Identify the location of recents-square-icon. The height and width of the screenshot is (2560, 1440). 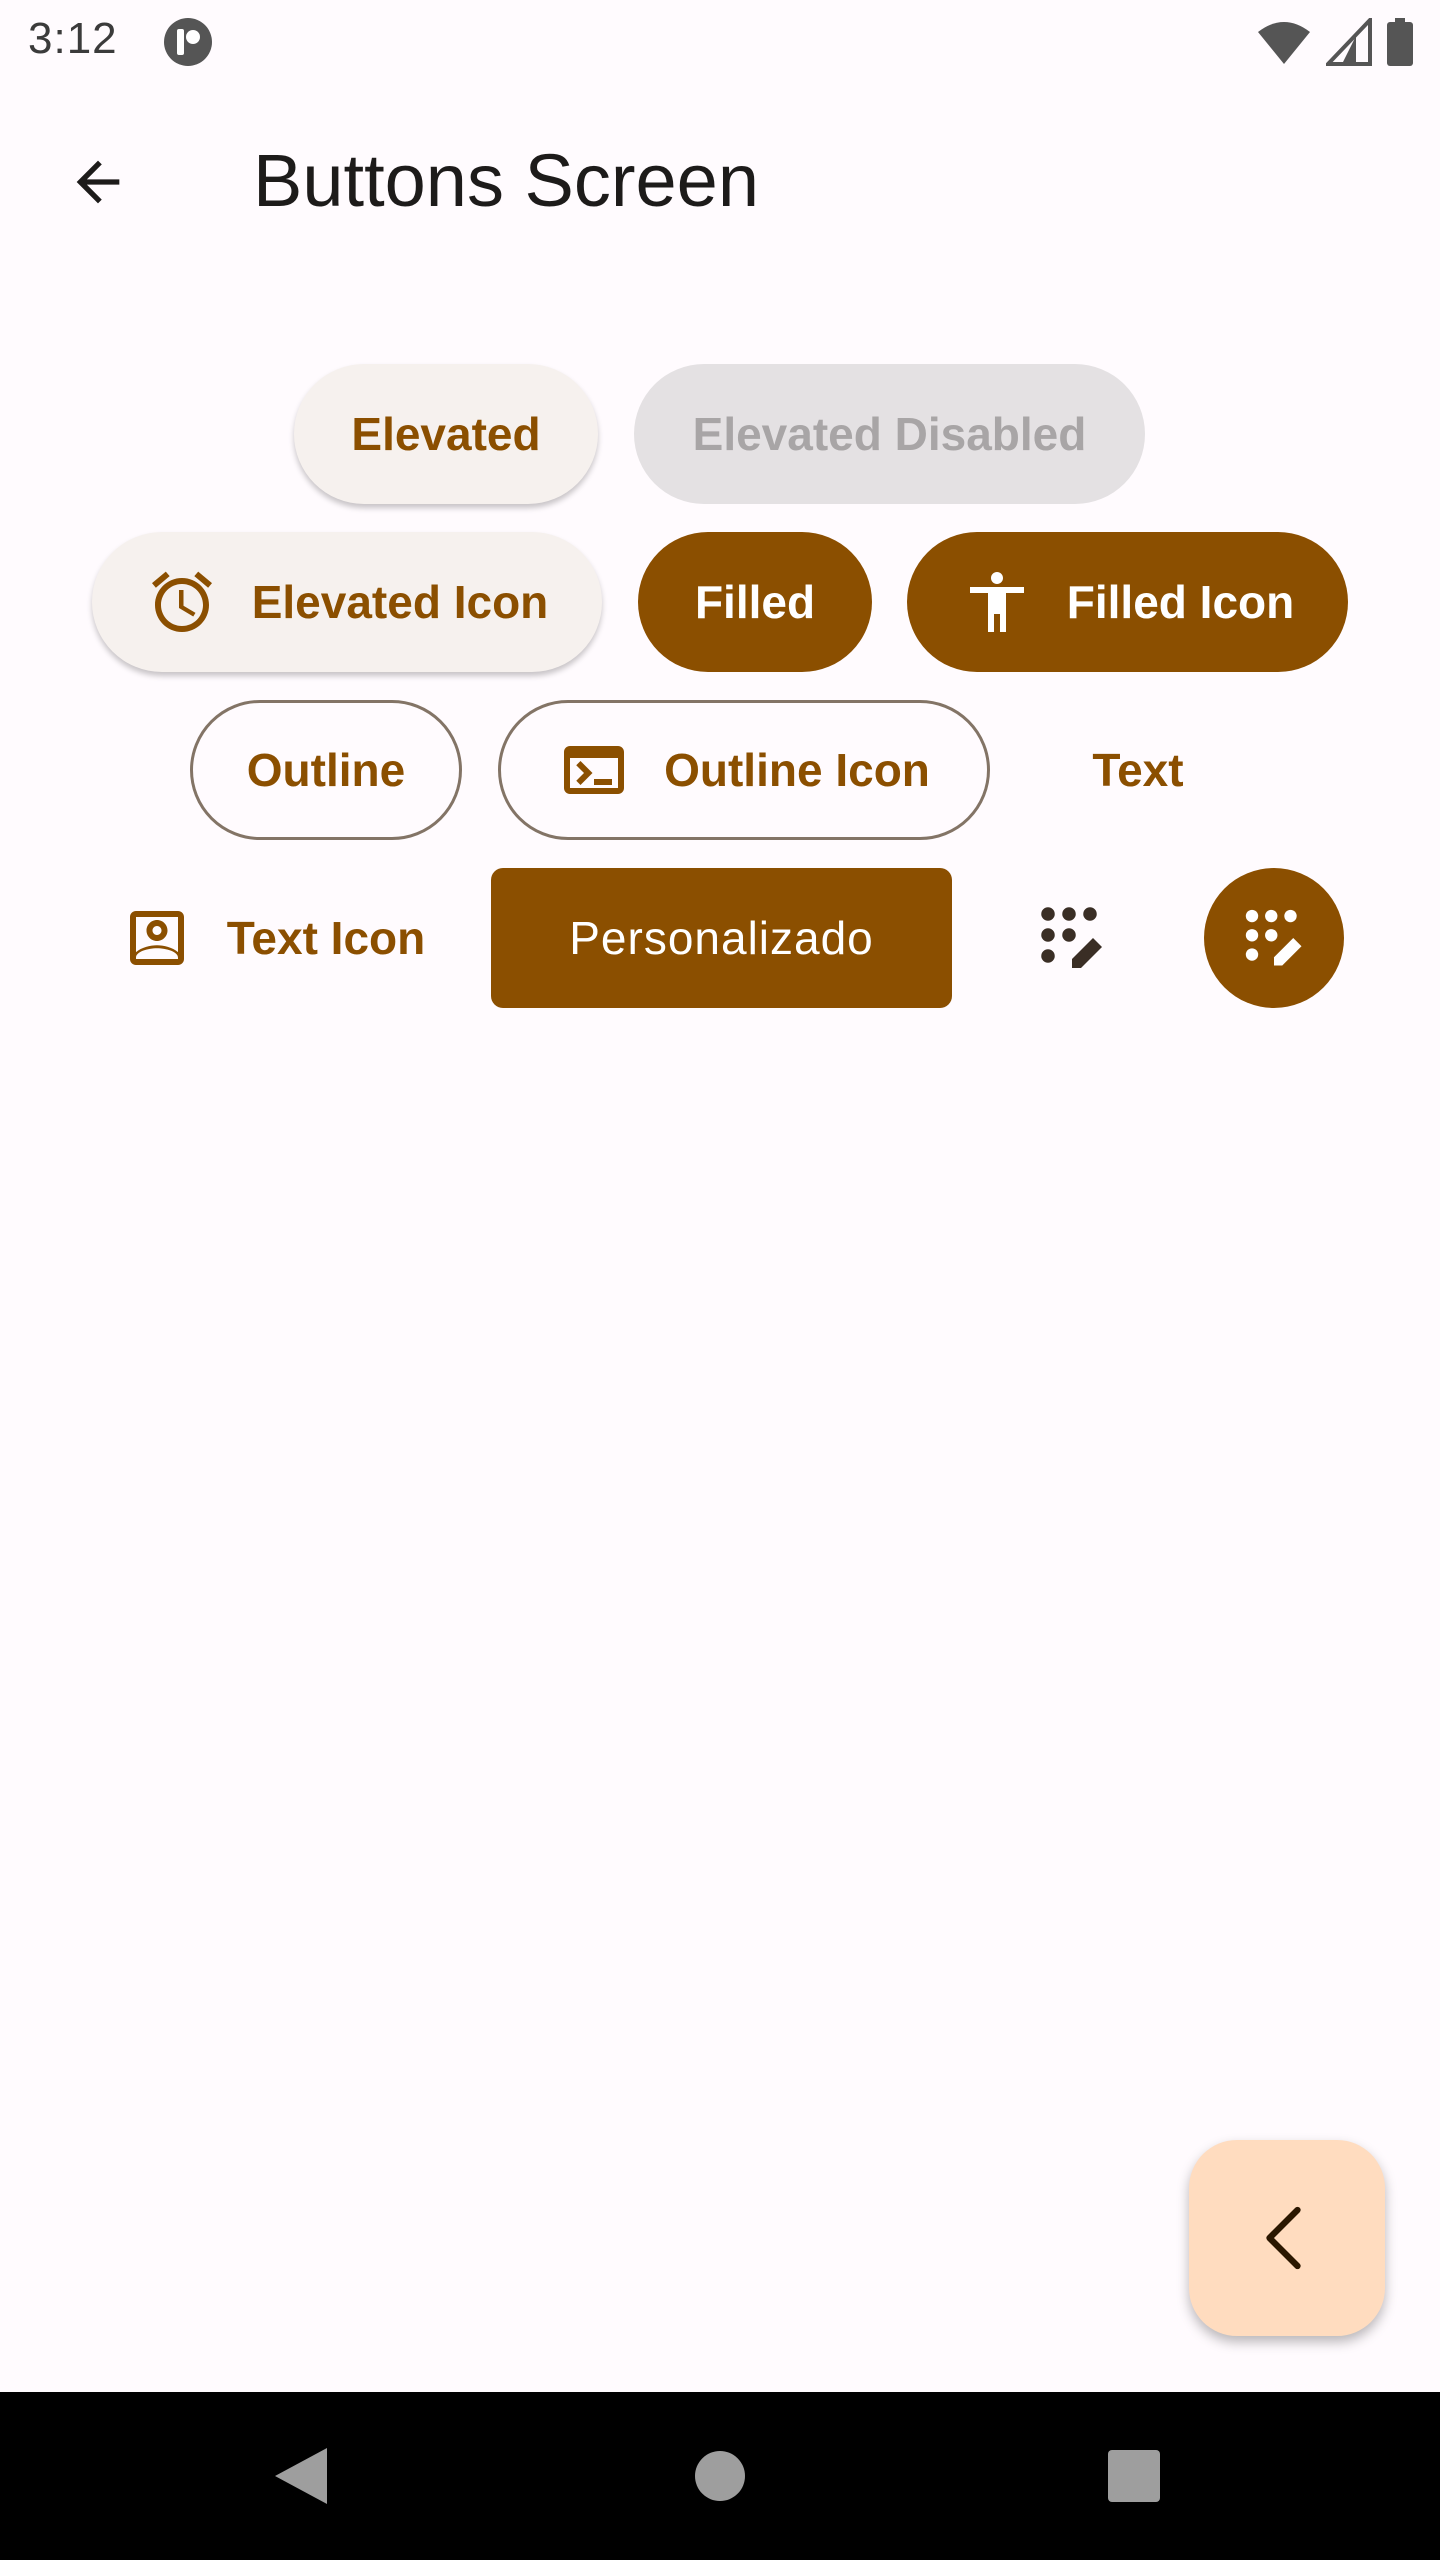
(1134, 2476).